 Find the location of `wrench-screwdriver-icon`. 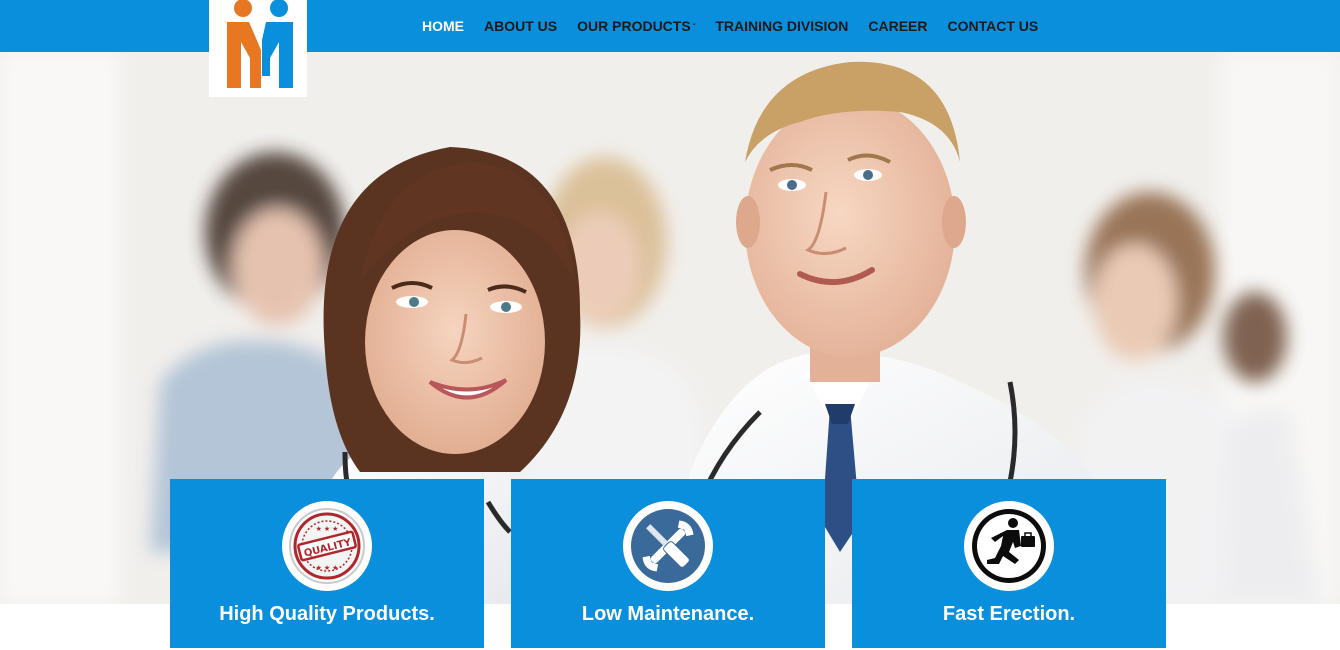

wrench-screwdriver-icon is located at coordinates (668, 546).